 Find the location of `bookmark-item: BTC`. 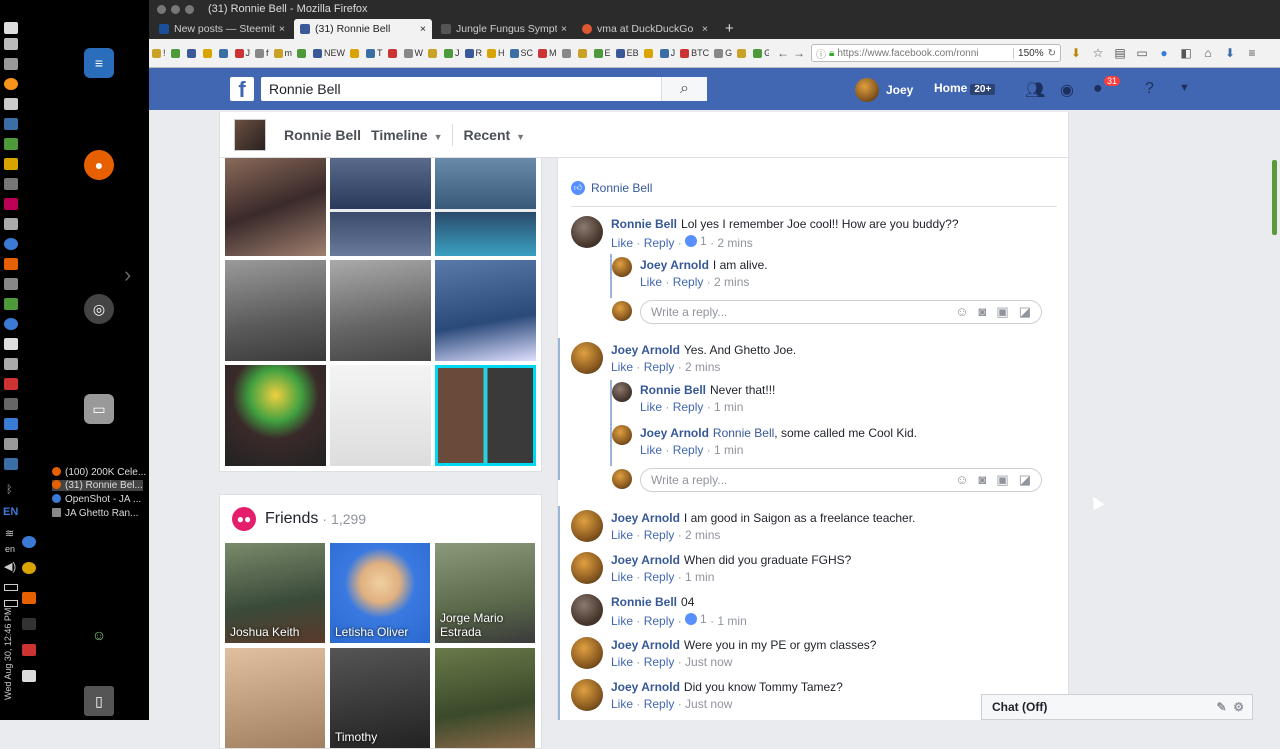

bookmark-item: BTC is located at coordinates (694, 53).